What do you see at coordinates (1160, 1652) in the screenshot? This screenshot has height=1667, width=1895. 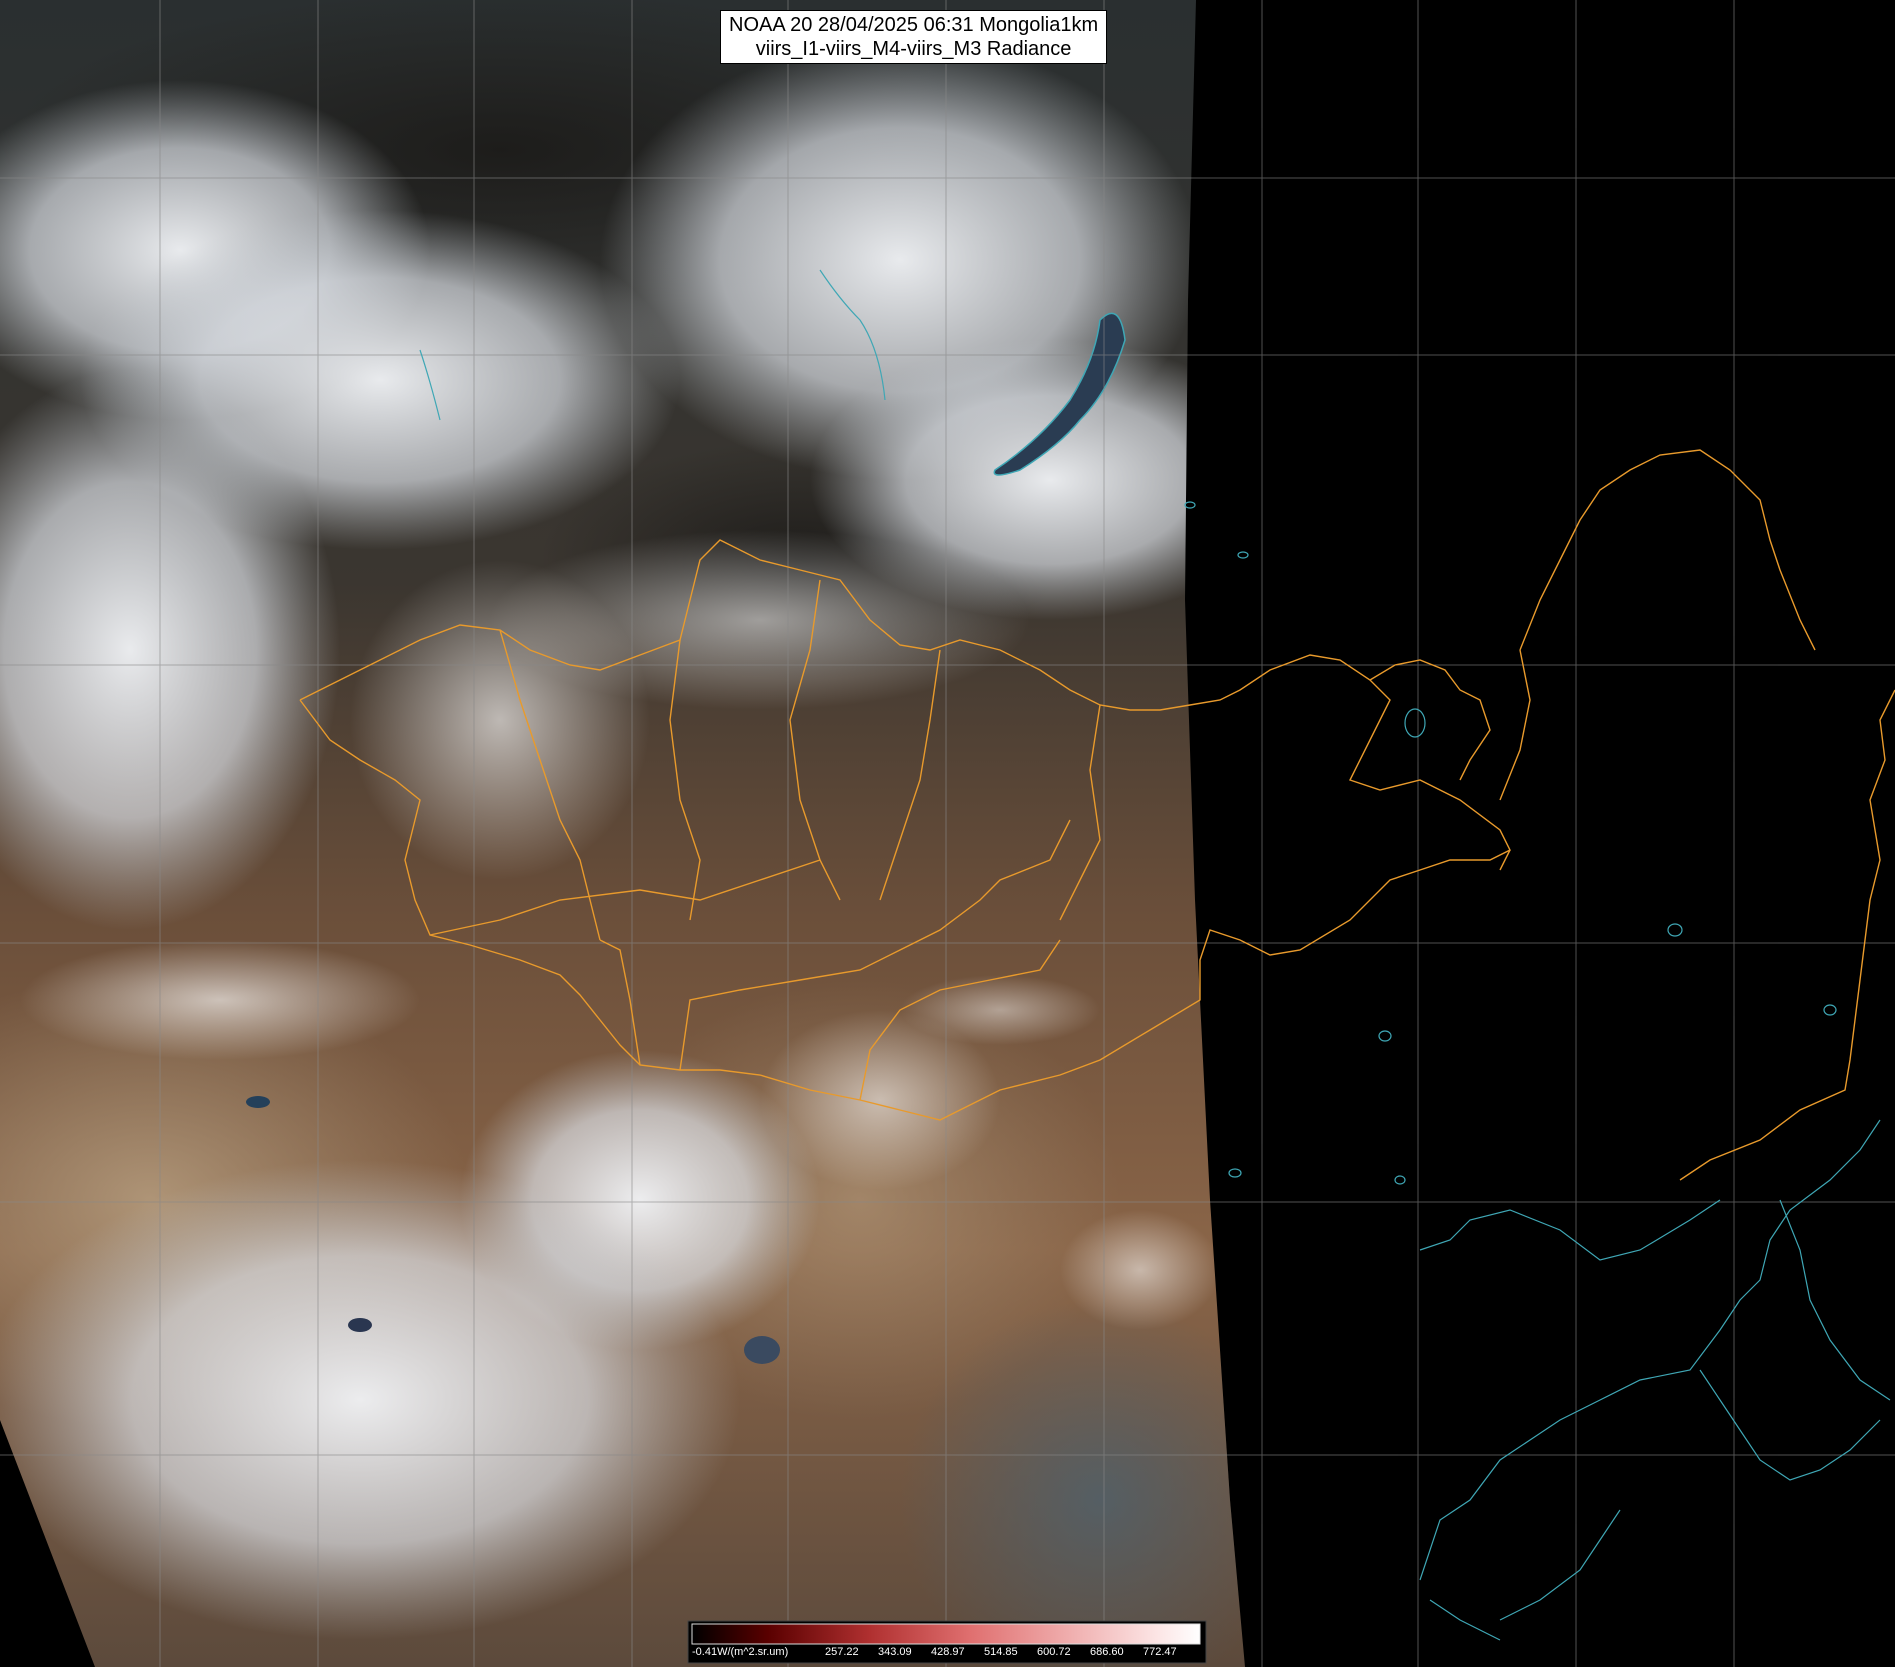 I see `colorbar-tick-label: 772.47` at bounding box center [1160, 1652].